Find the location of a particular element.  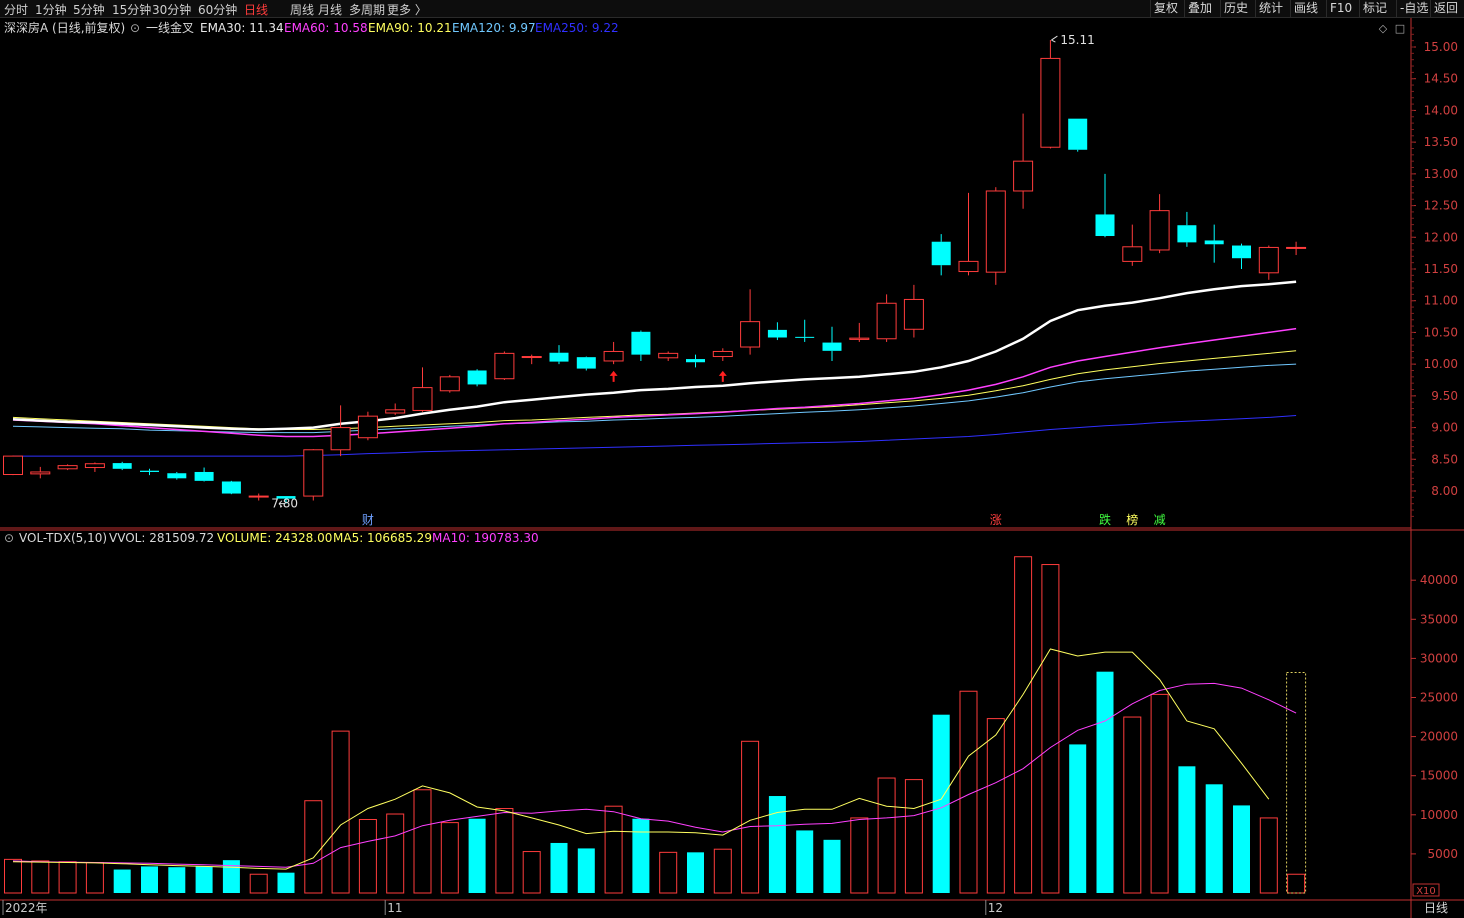

toolbar-button-6: 标记 is located at coordinates (1374, 8).